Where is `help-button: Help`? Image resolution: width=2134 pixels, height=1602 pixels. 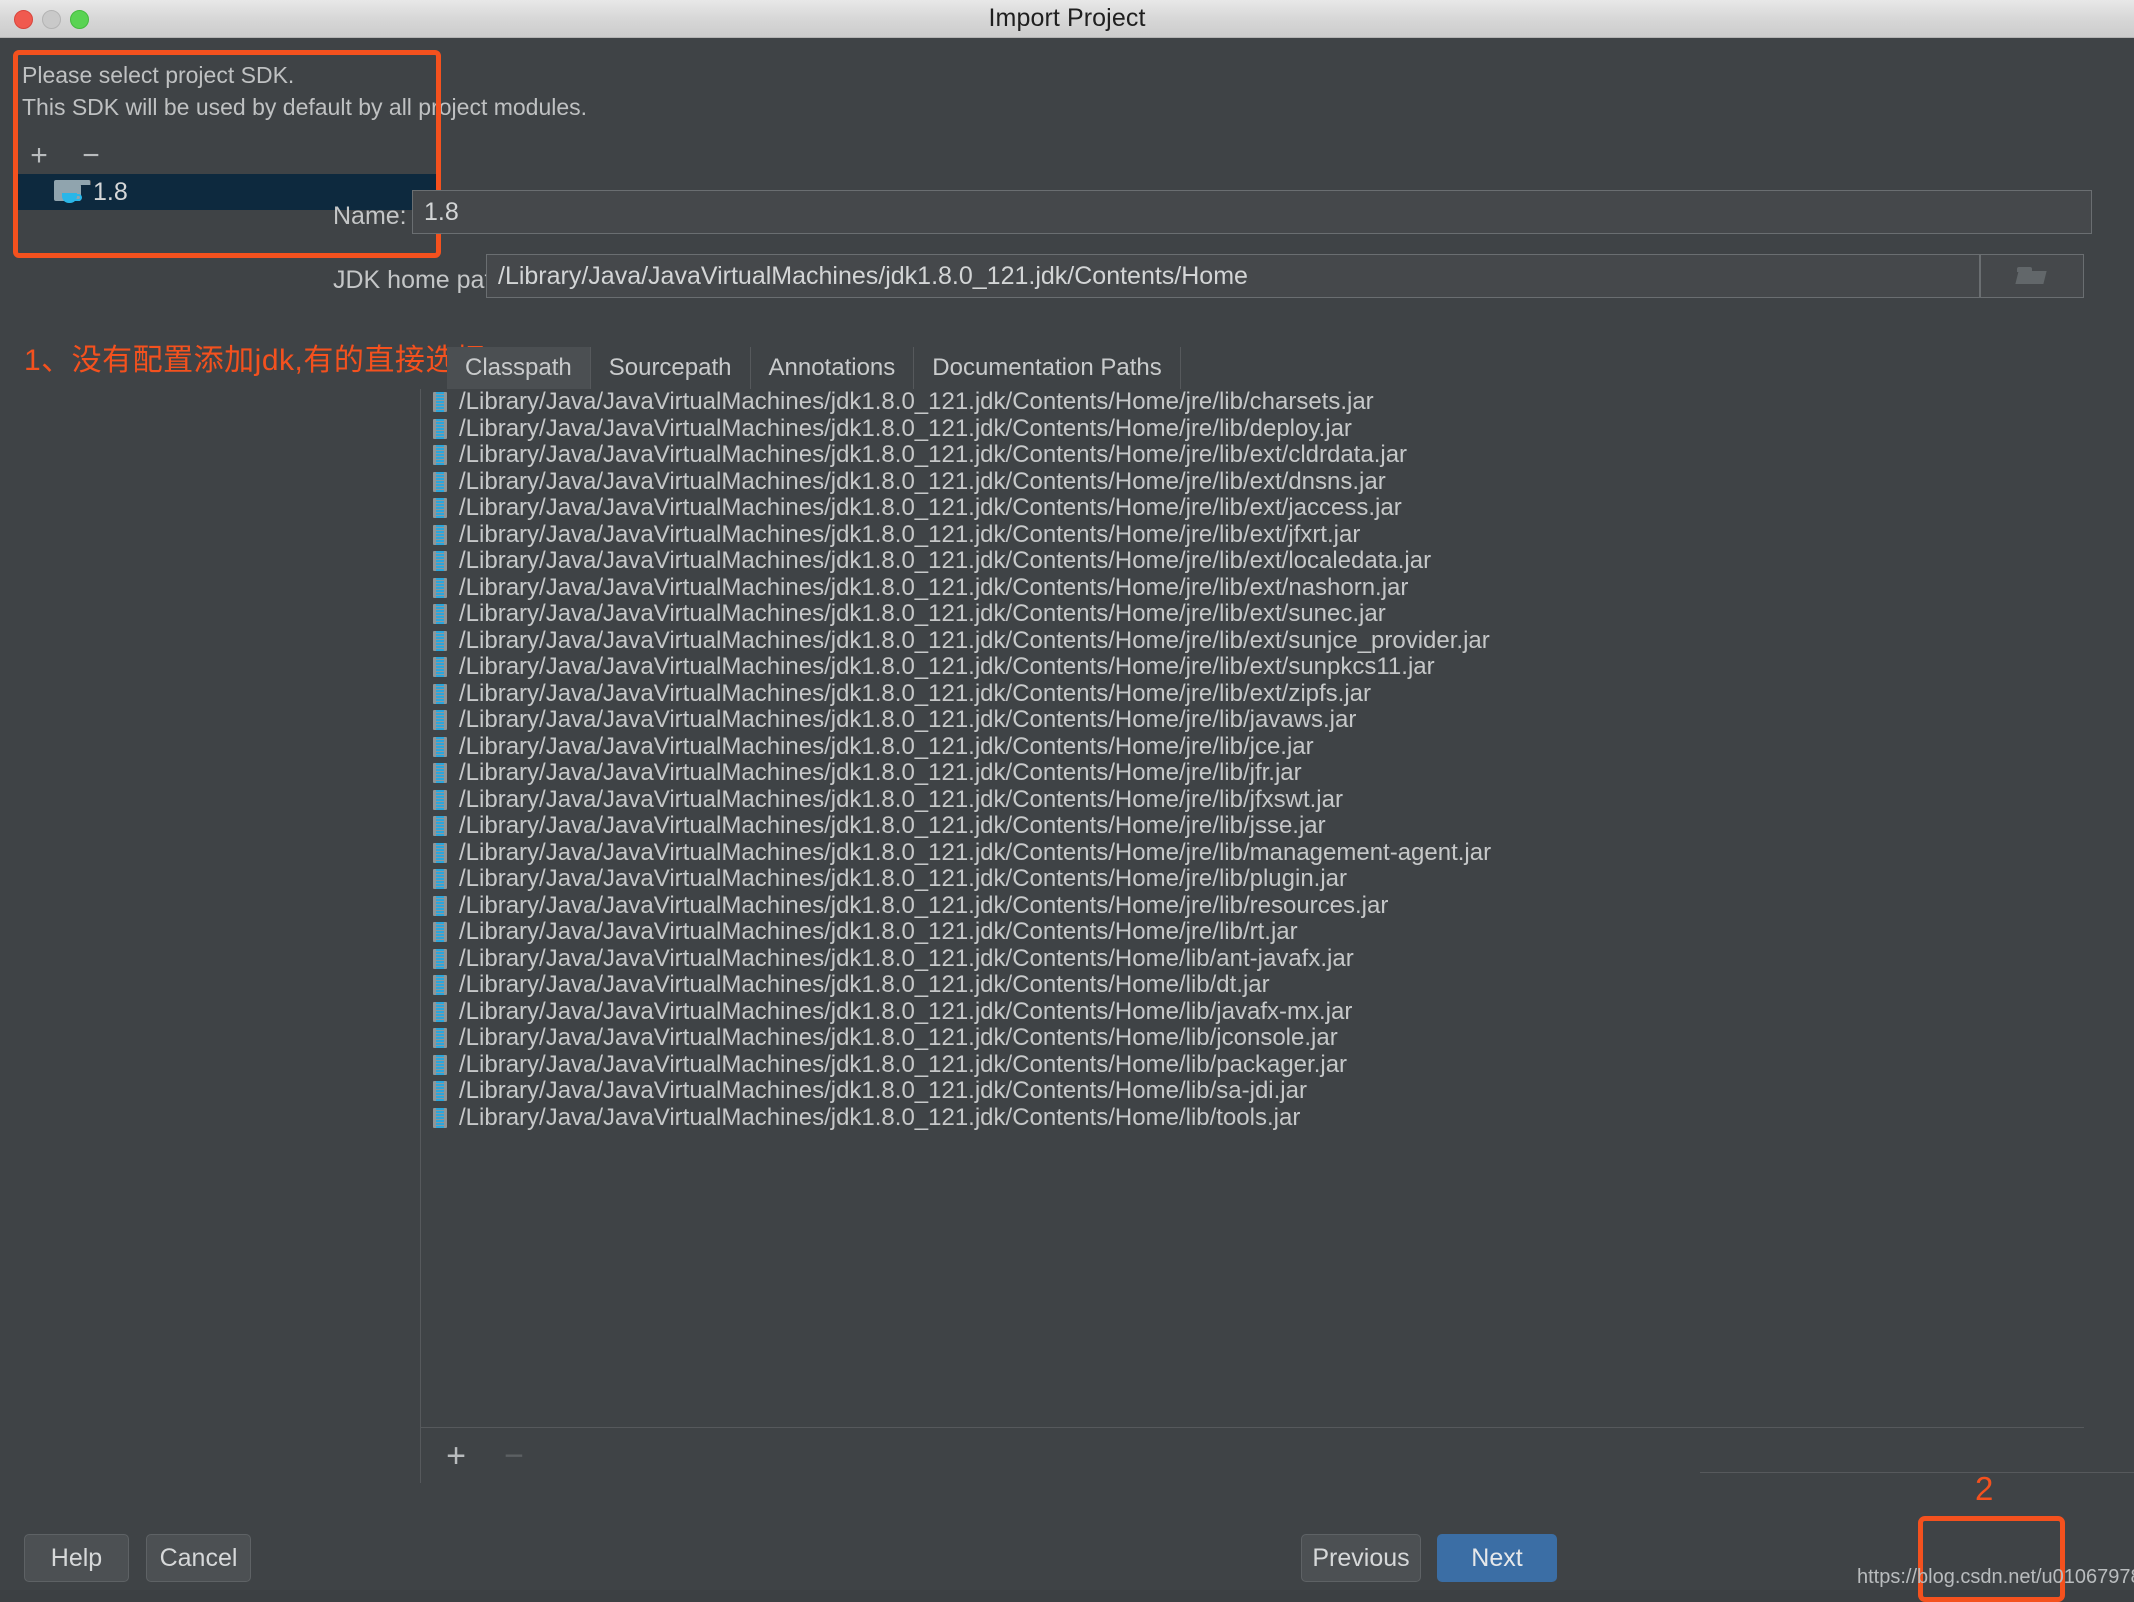
help-button: Help is located at coordinates (76, 1558).